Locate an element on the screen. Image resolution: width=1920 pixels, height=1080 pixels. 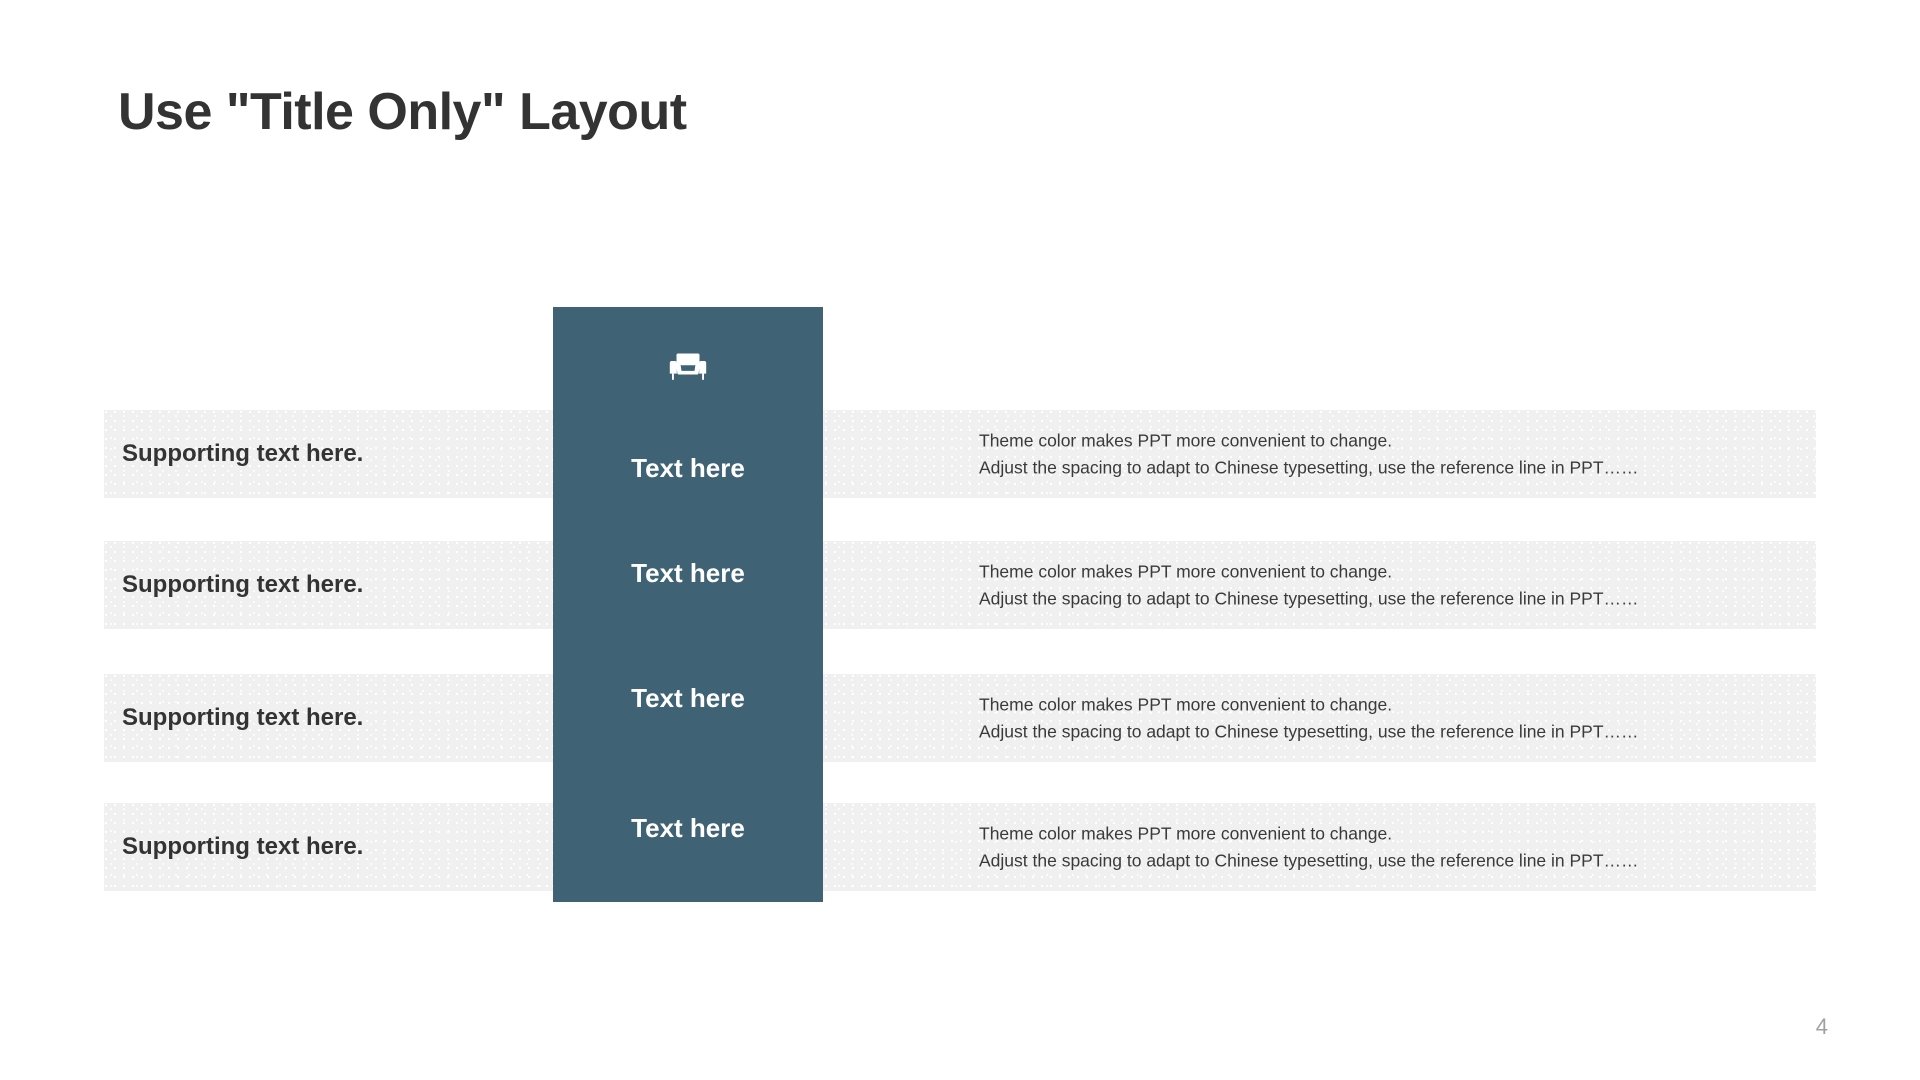
center-highlight-column: Text here Text here Text here Text here is located at coordinates (688, 604).